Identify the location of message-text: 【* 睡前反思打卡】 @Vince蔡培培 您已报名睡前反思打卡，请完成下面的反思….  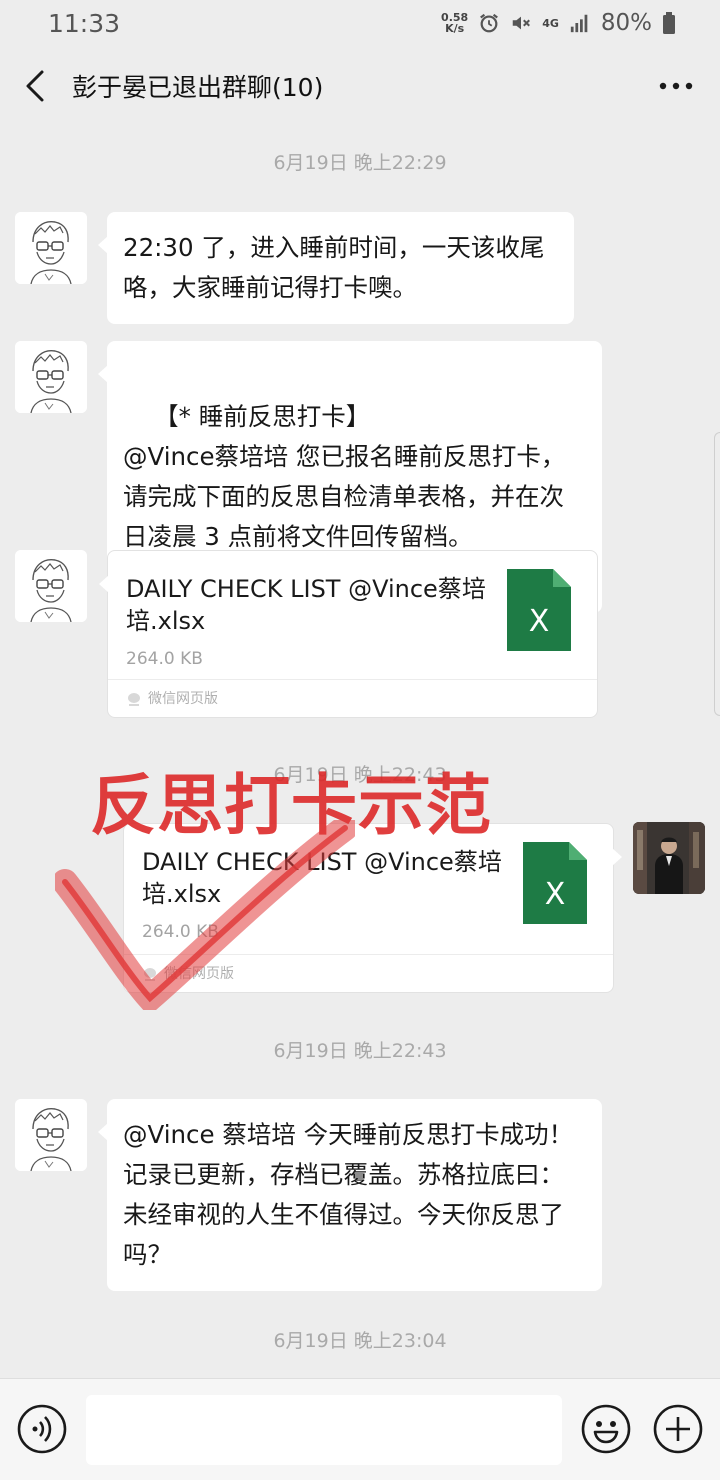
(344, 476).